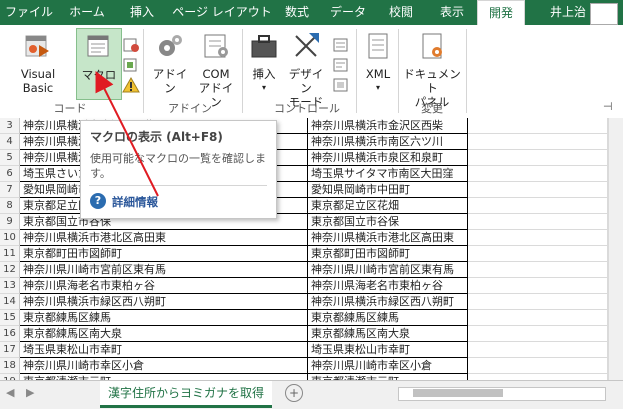 The height and width of the screenshot is (409, 623). Describe the element at coordinates (30, 392) in the screenshot. I see `next-sheet-icon: ▶` at that location.